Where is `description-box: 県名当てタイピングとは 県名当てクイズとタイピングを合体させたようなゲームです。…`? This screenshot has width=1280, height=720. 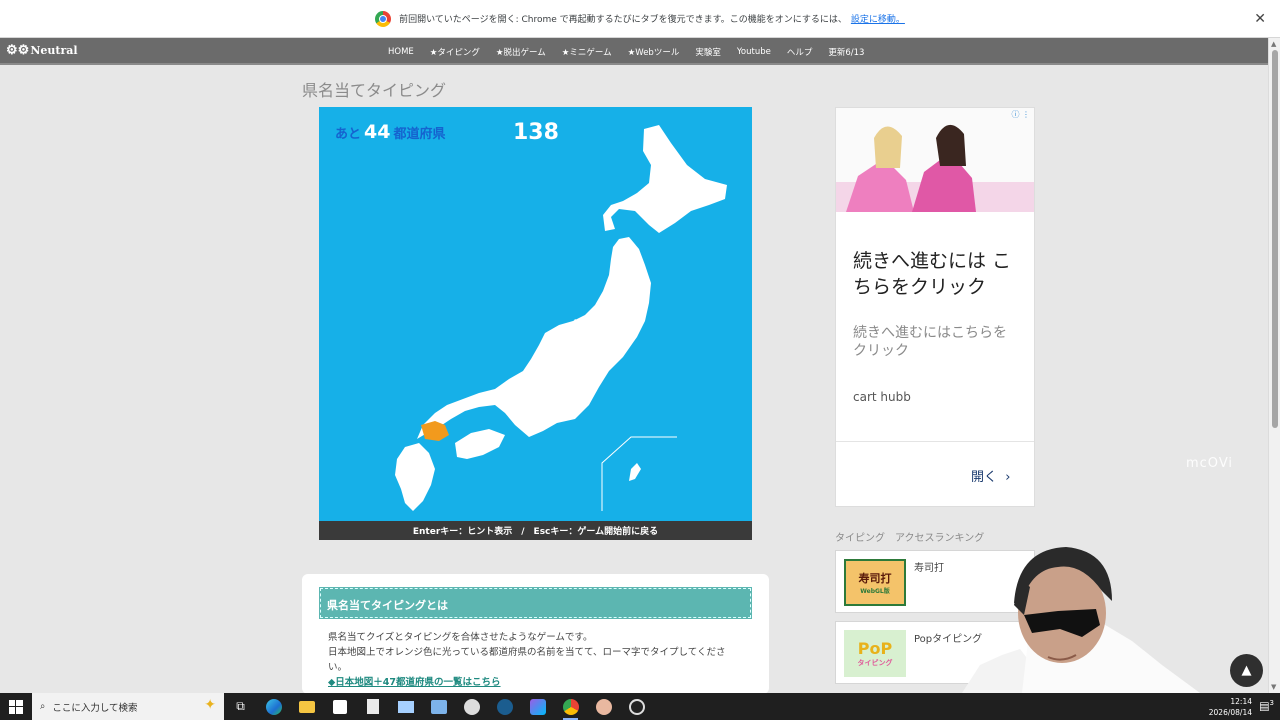 description-box: 県名当てタイピングとは 県名当てクイズとタイピングを合体させたようなゲームです。… is located at coordinates (535, 634).